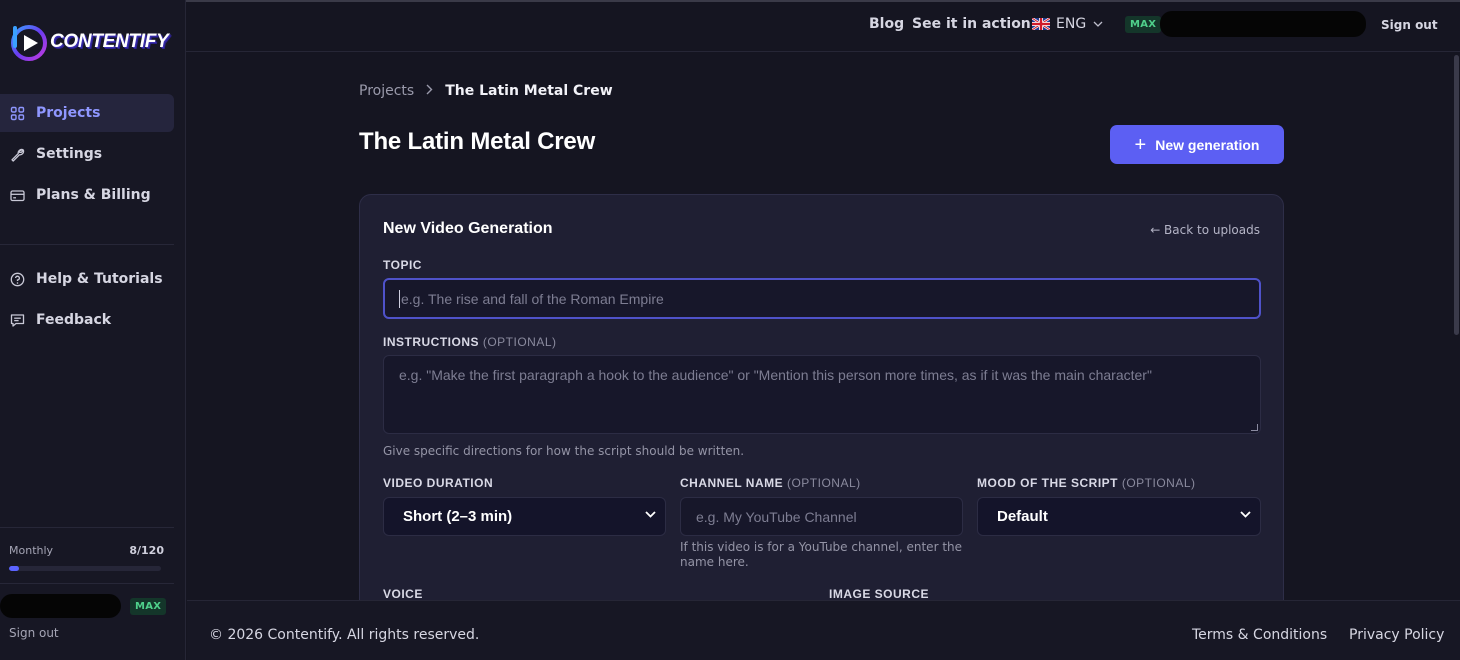 The image size is (1460, 660). Describe the element at coordinates (87, 244) in the screenshot. I see `sidebar-divider` at that location.